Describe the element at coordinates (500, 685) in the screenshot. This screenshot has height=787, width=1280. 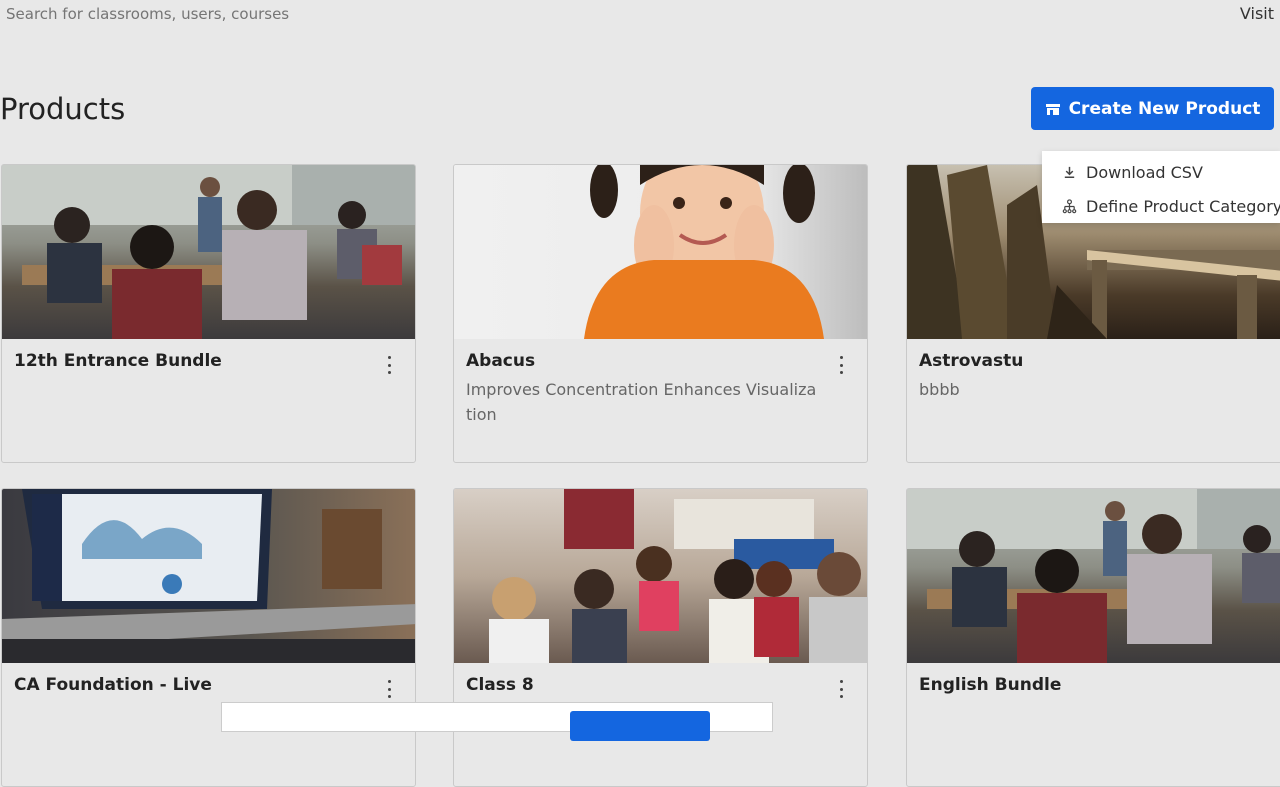
I see `product-title: Class 8` at that location.